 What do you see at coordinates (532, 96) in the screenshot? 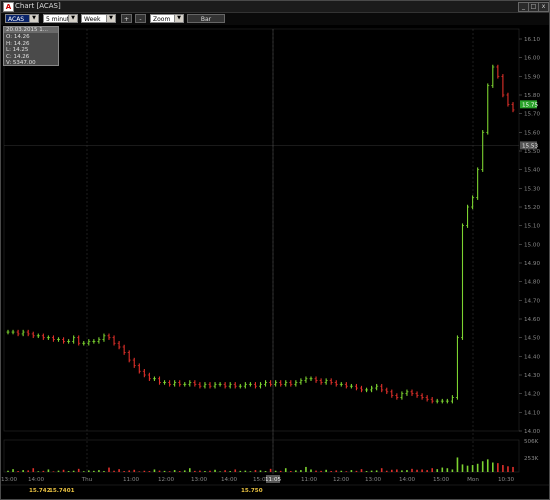
I see `y-axis-tick-label: 15.80` at bounding box center [532, 96].